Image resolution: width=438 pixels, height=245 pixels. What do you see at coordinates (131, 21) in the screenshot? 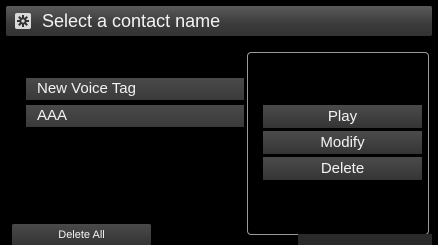
I see `page-title: Select a contact name` at bounding box center [131, 21].